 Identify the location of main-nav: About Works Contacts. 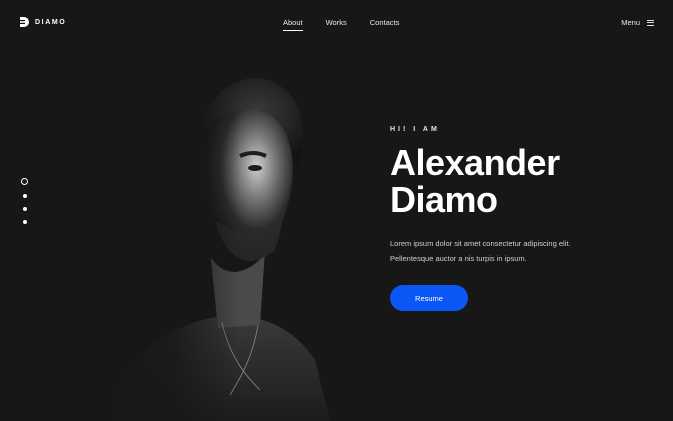
(341, 24).